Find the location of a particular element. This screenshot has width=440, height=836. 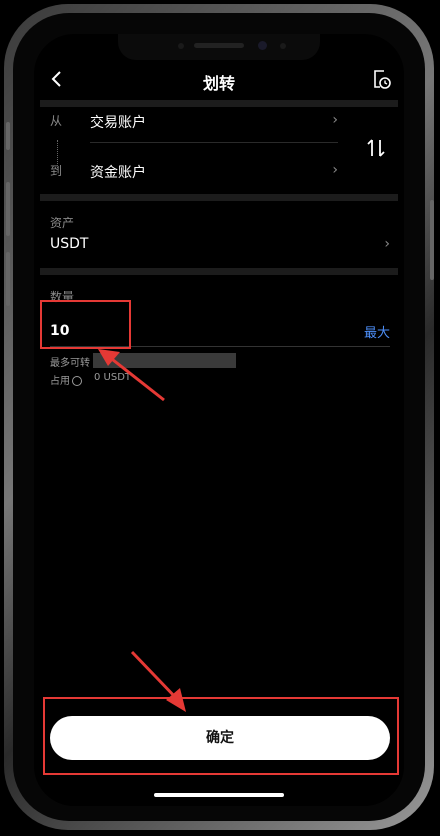

swap-button is located at coordinates (376, 148).